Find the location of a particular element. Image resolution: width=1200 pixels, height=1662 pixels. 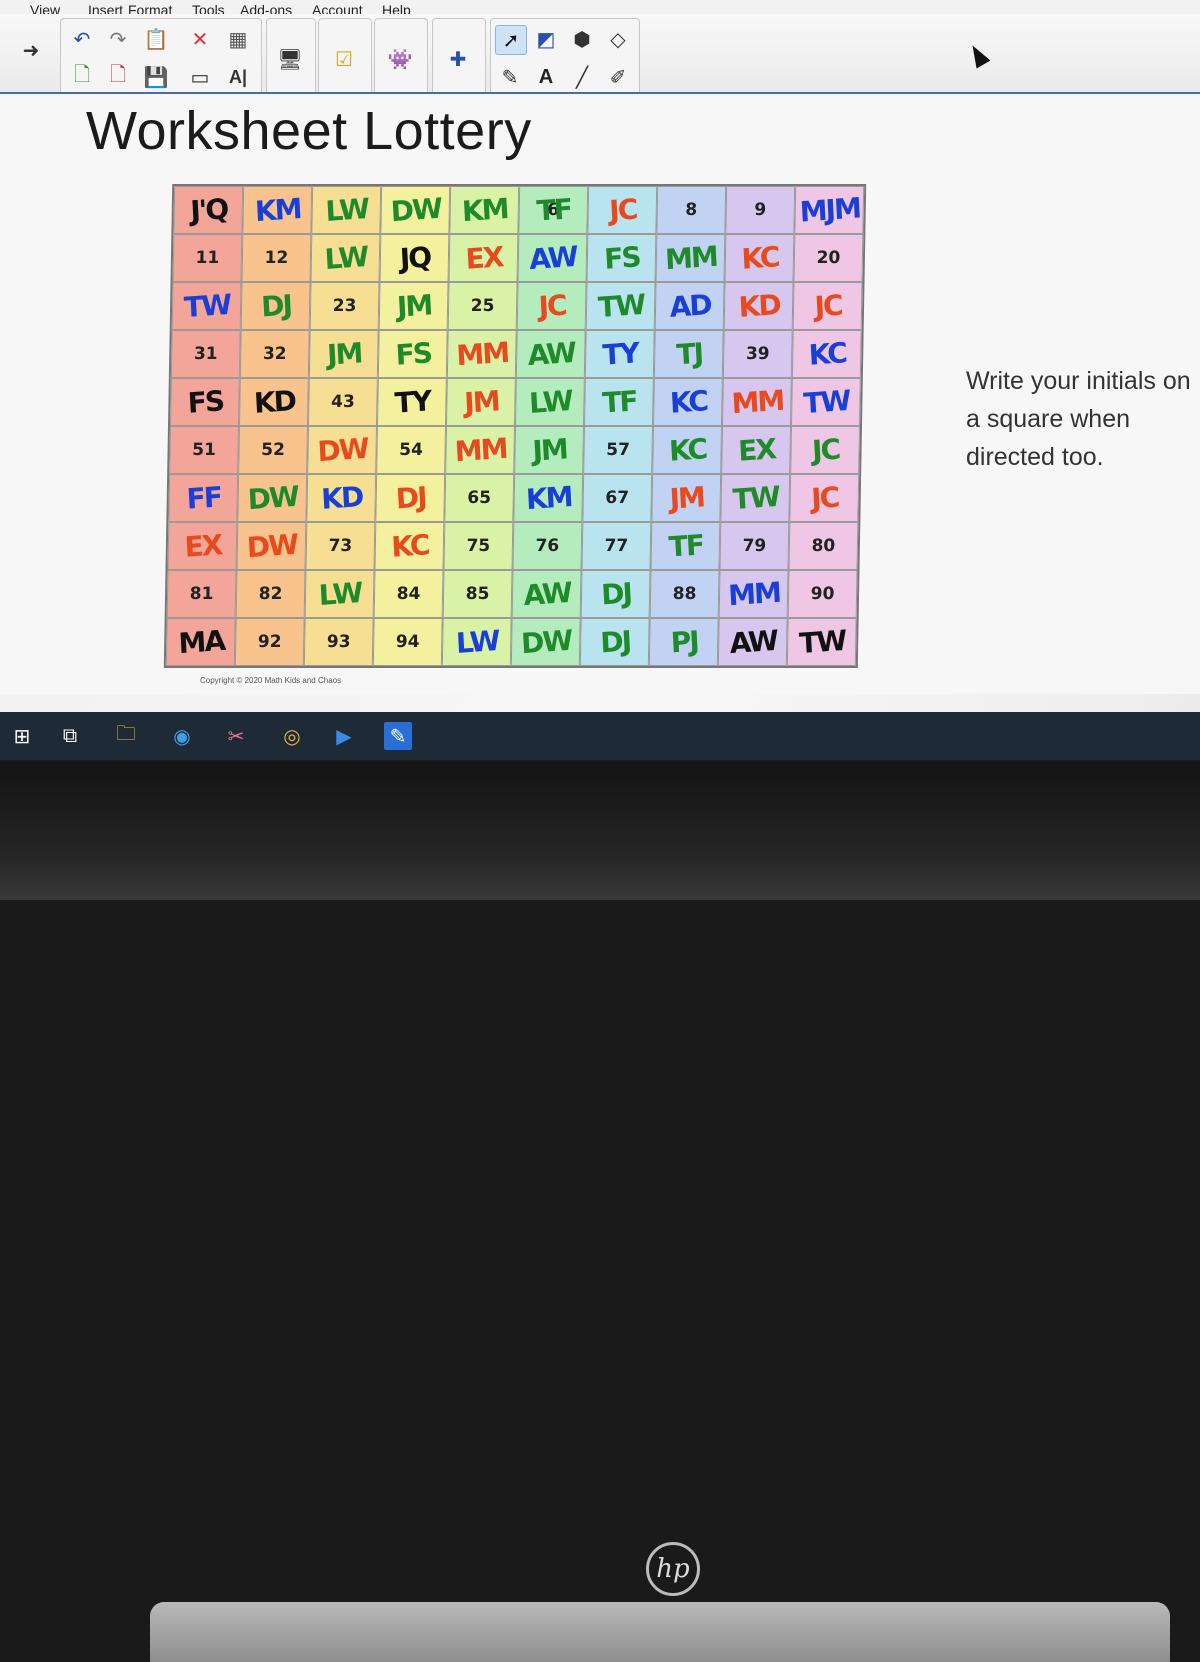

pen-icon: ✎ is located at coordinates (510, 77).